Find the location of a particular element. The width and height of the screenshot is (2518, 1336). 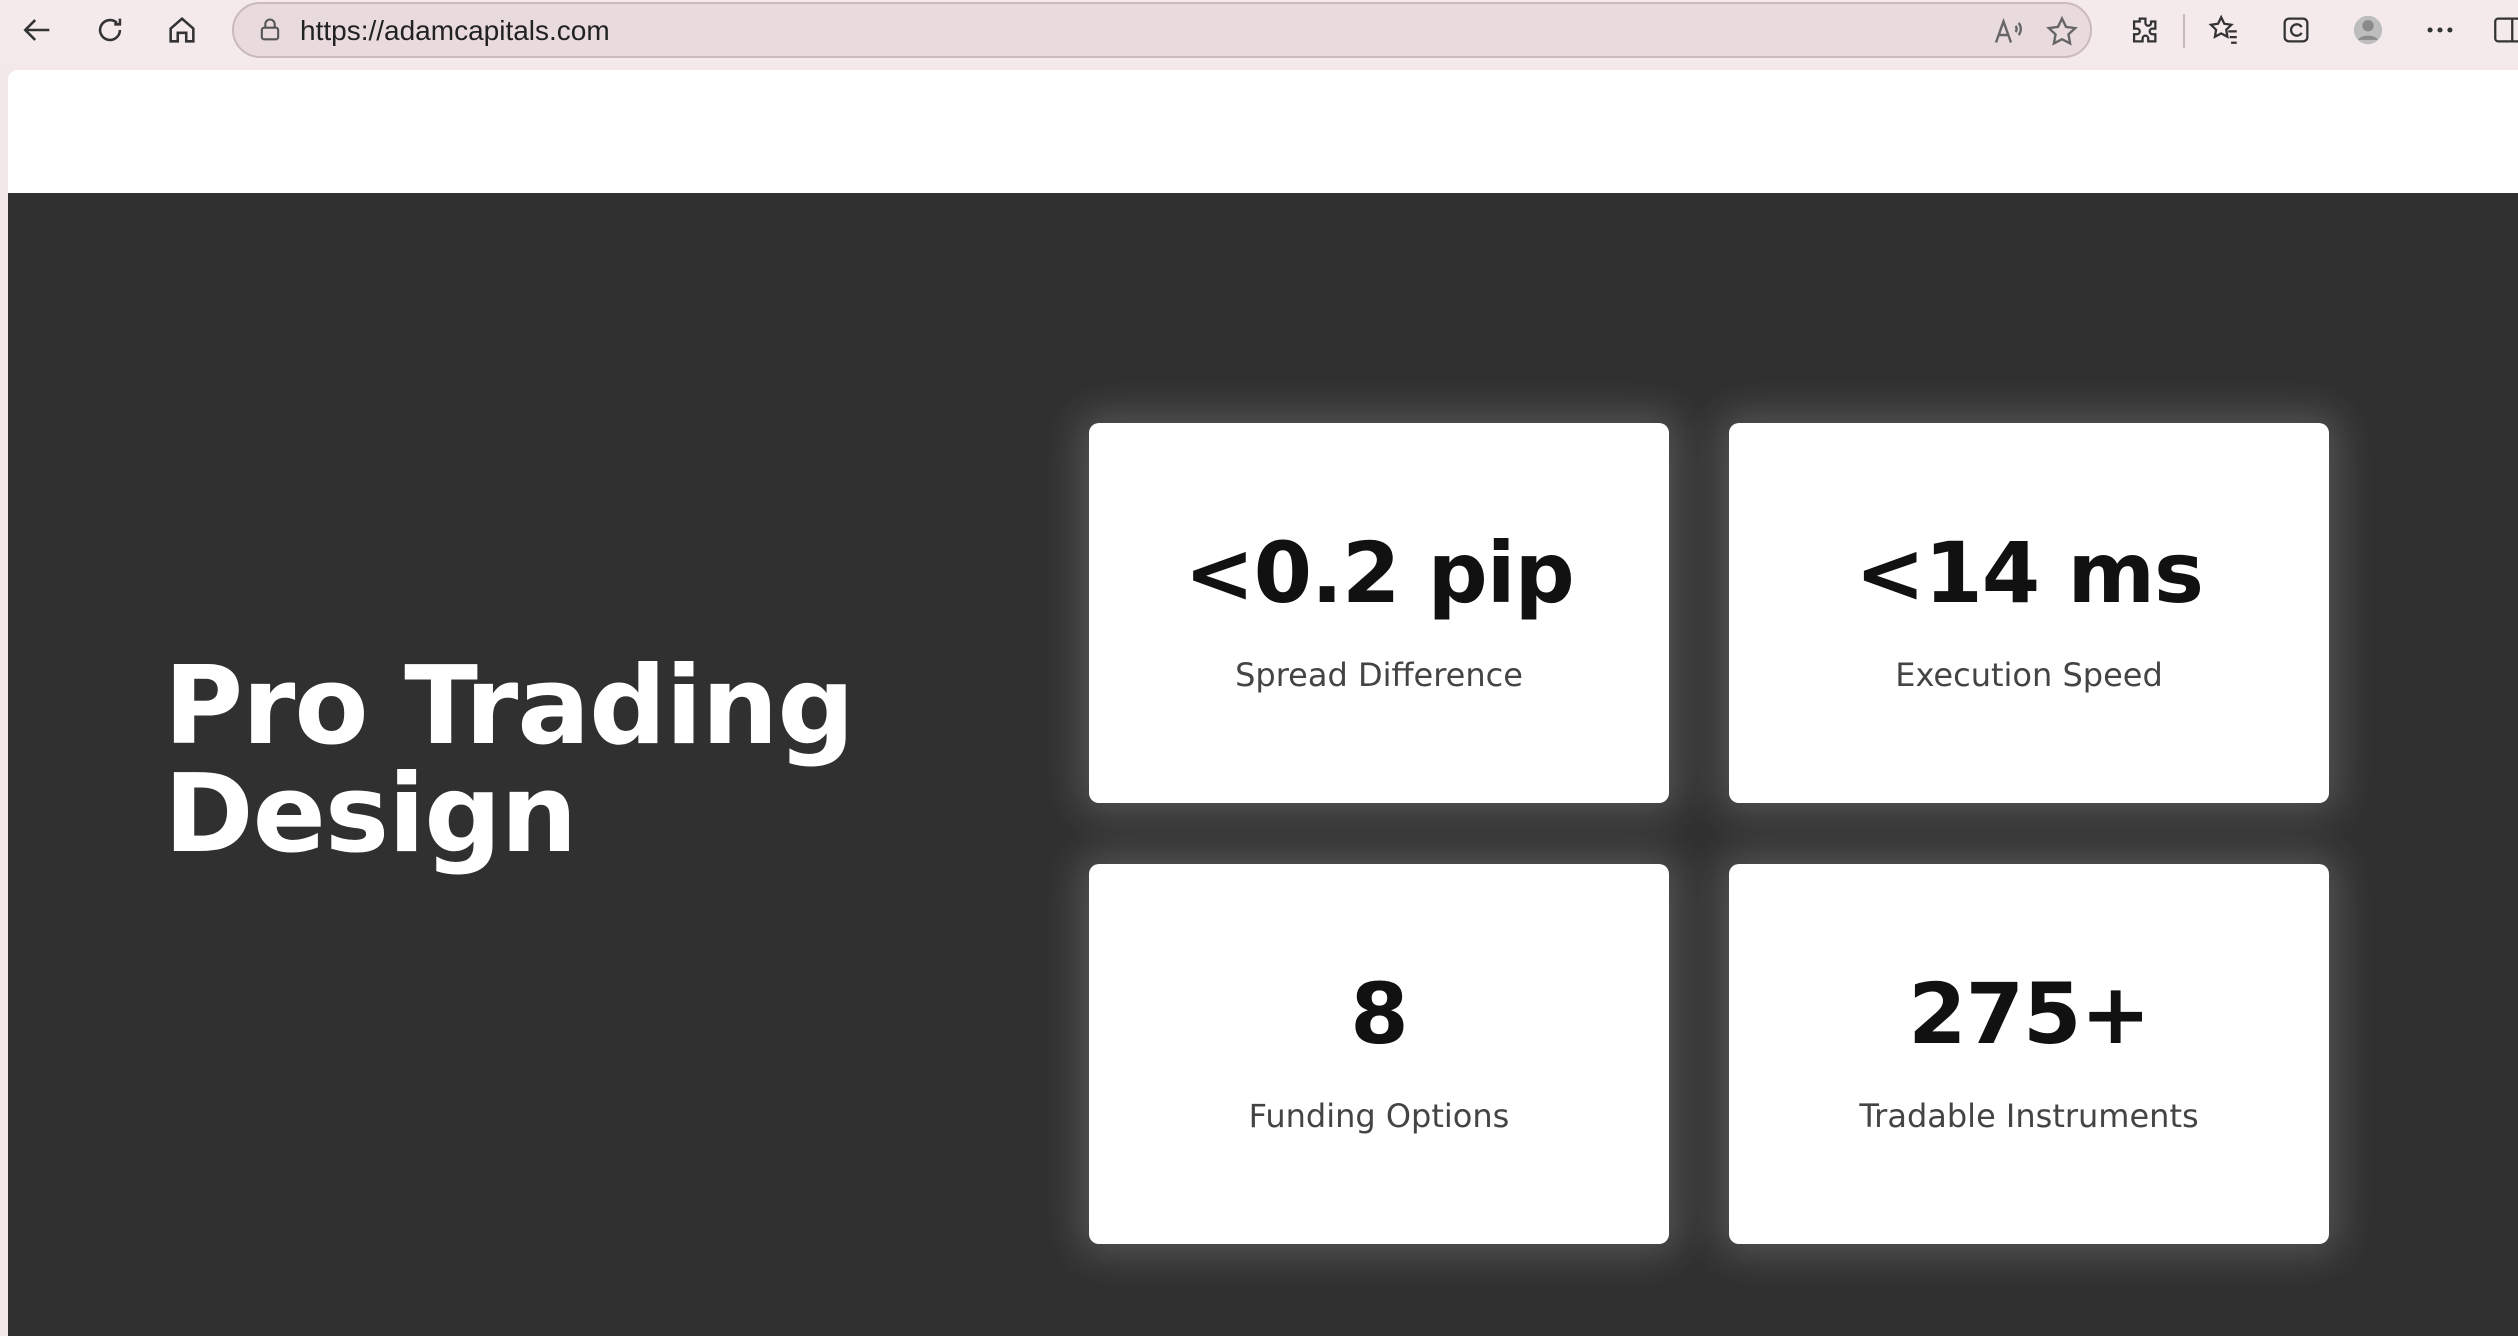

sidebar-toggle-button is located at coordinates (2501, 30).